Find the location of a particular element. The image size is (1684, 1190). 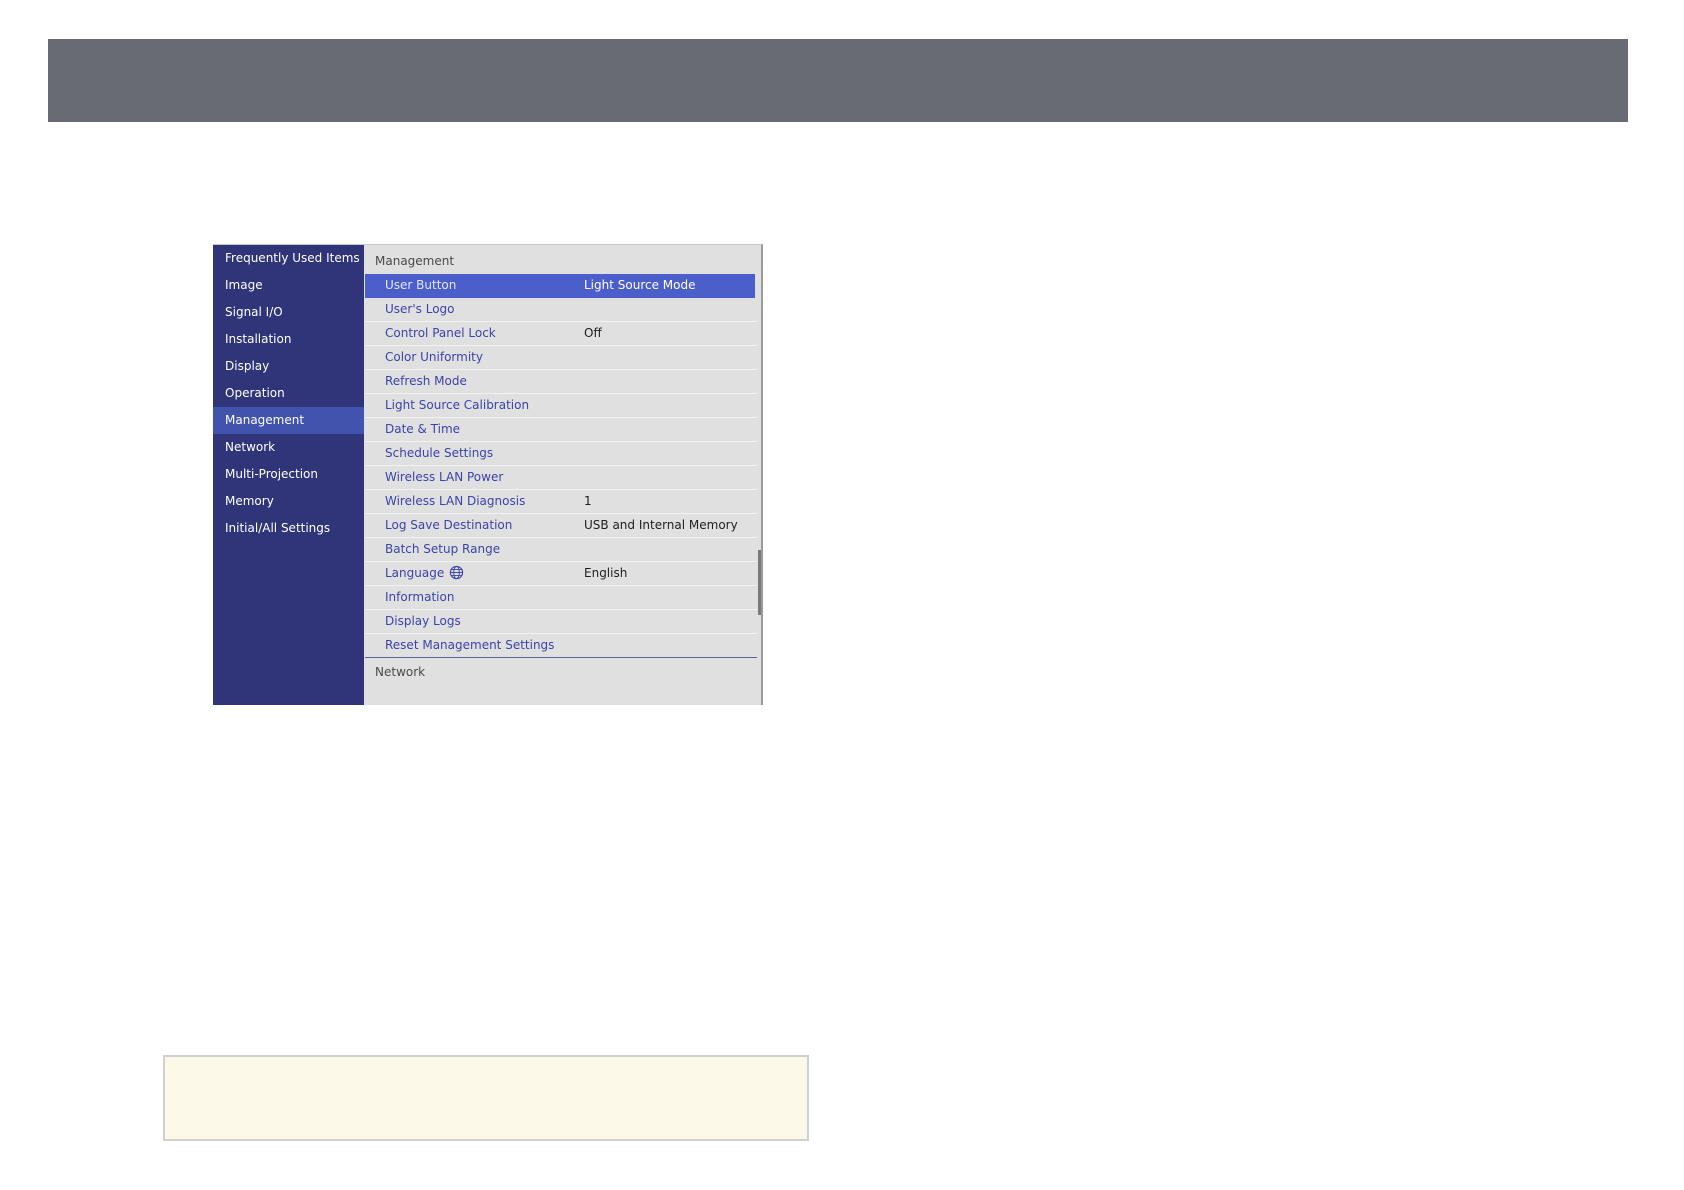

setting-row-reset-management-settings: Reset Management Settings is located at coordinates (561, 645).